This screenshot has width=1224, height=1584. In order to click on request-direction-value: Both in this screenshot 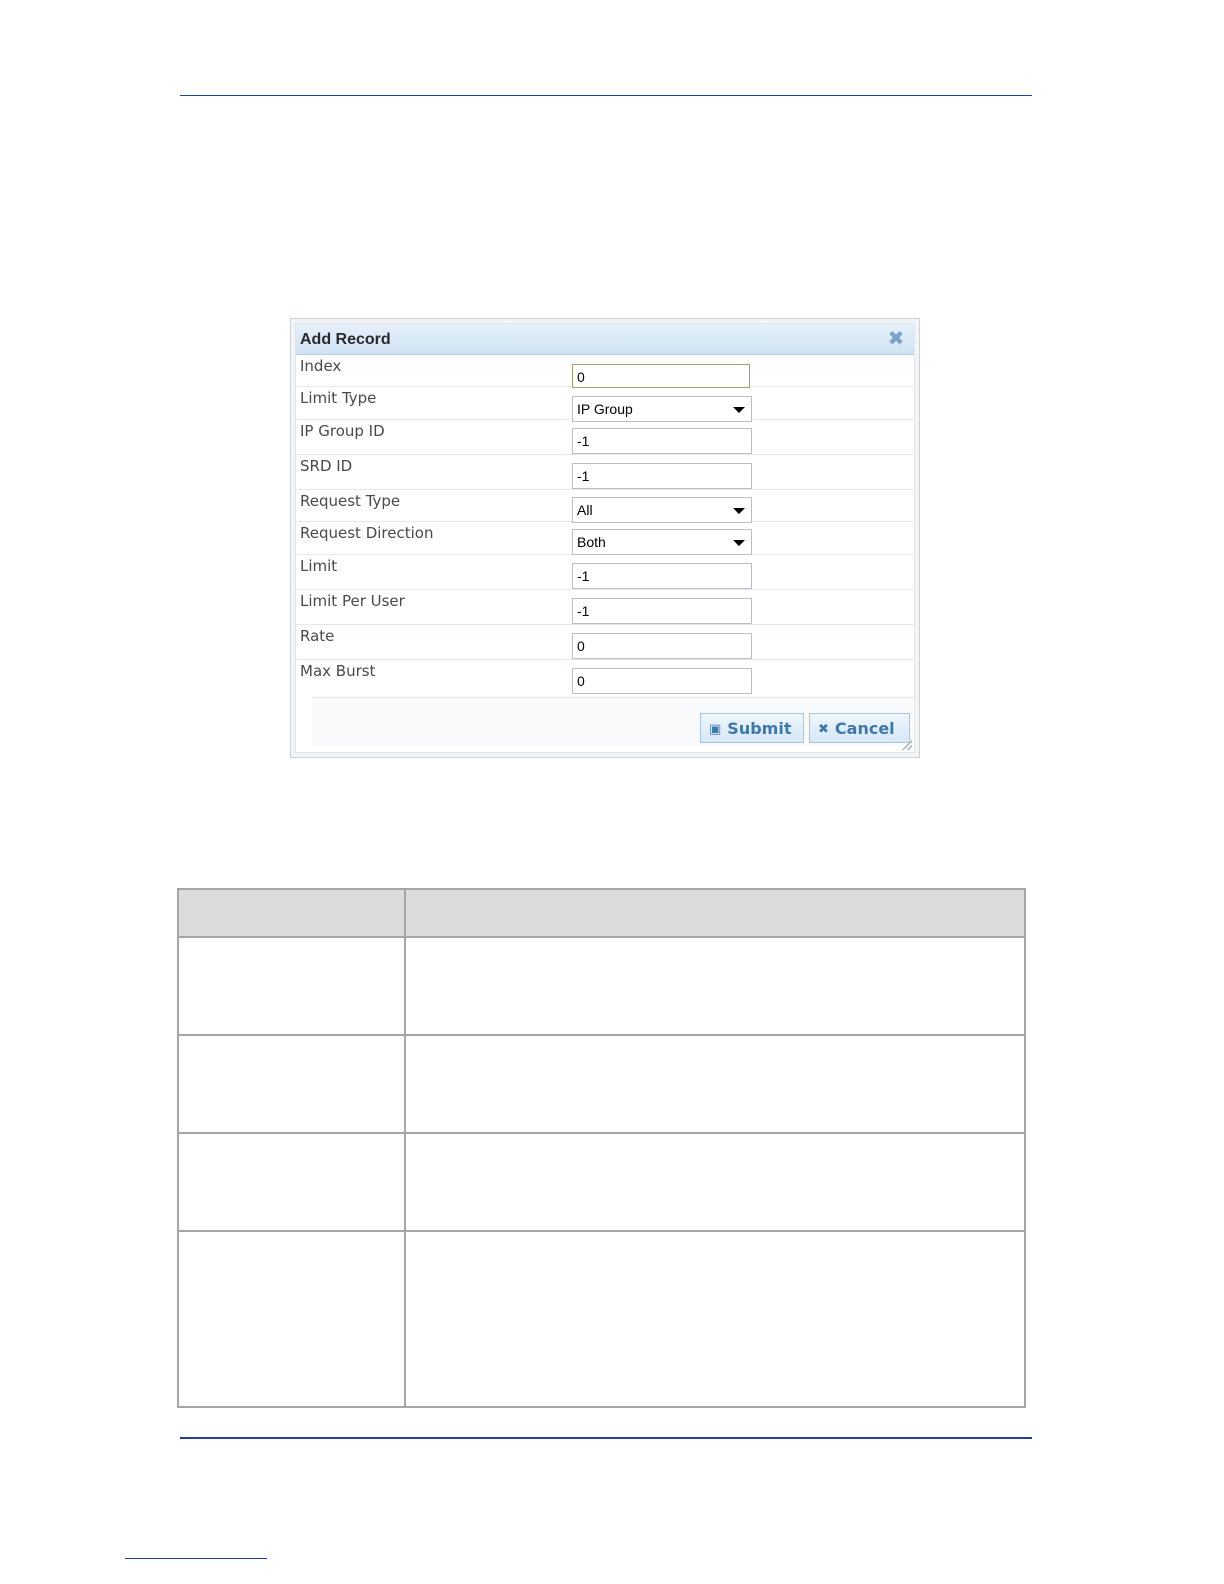, I will do `click(591, 542)`.